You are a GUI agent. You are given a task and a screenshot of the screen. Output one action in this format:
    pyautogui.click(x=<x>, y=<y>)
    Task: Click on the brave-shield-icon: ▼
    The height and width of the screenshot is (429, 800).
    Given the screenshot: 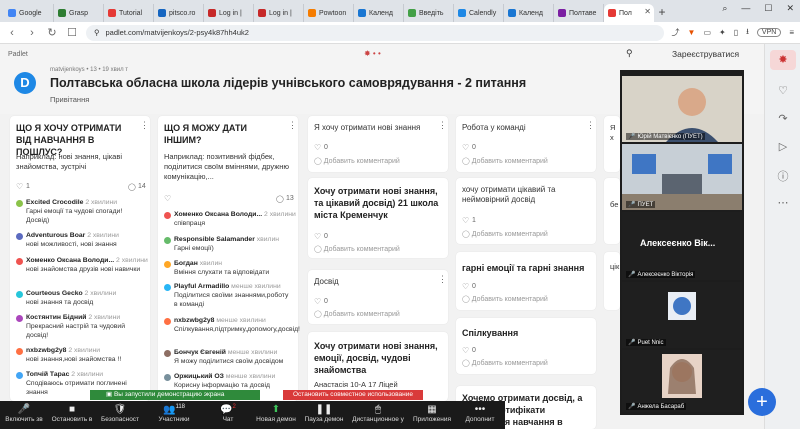 What is the action you would take?
    pyautogui.click(x=692, y=32)
    